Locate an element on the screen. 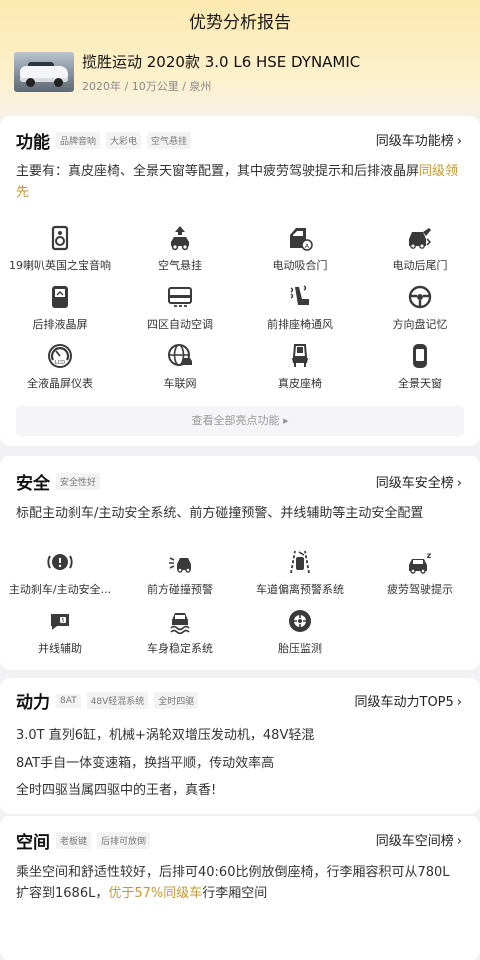  rank-link-label: 同级车功能榜 is located at coordinates (414, 141).